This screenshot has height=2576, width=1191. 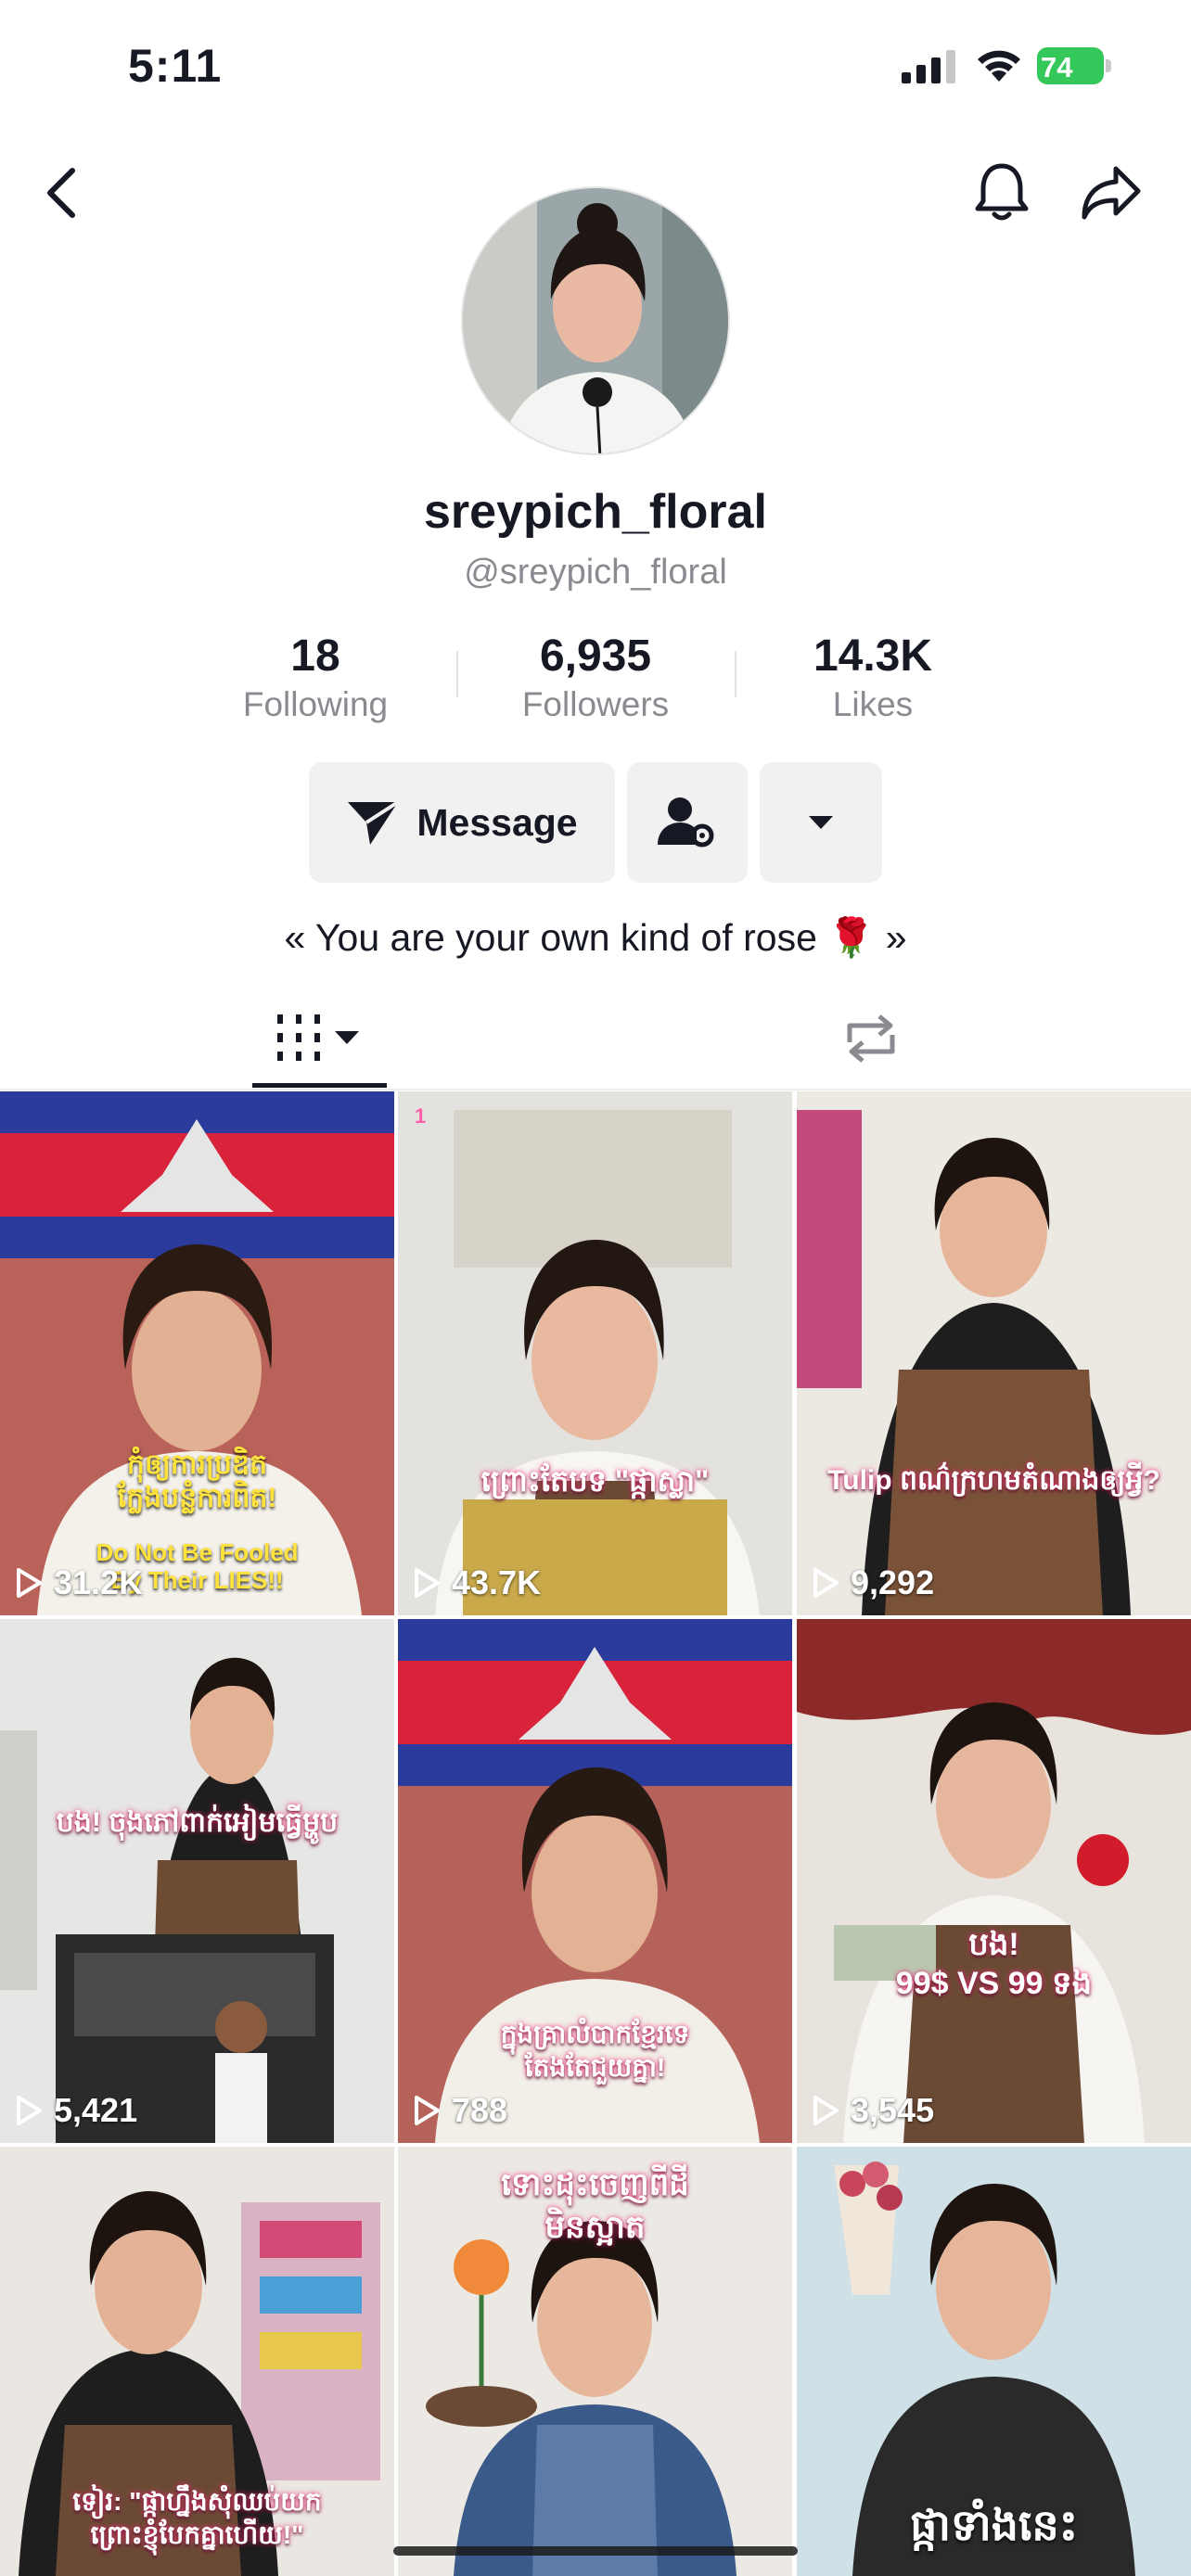 I want to click on video-thumbnail: Tulip ពណ៌ក្រហមតំណាងឲ្យអ្វី? 9,292, so click(x=994, y=1353).